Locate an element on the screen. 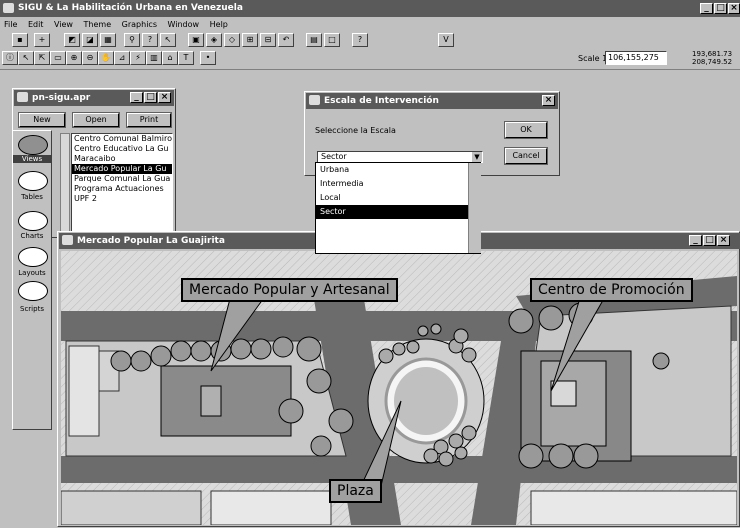 This screenshot has width=740, height=528. maximize-button: □ is located at coordinates (720, 8).